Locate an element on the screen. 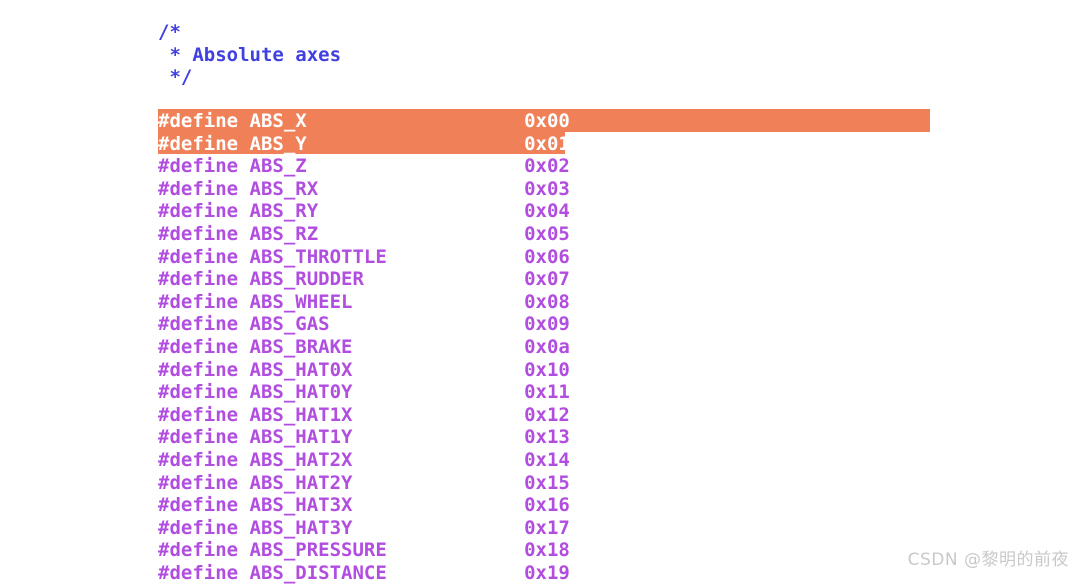 This screenshot has width=1079, height=585. define-value: 0x0a is located at coordinates (547, 347).